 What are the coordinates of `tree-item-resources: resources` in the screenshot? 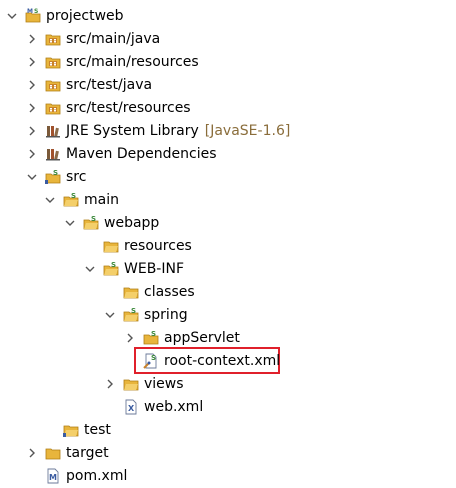 It's located at (137, 245).